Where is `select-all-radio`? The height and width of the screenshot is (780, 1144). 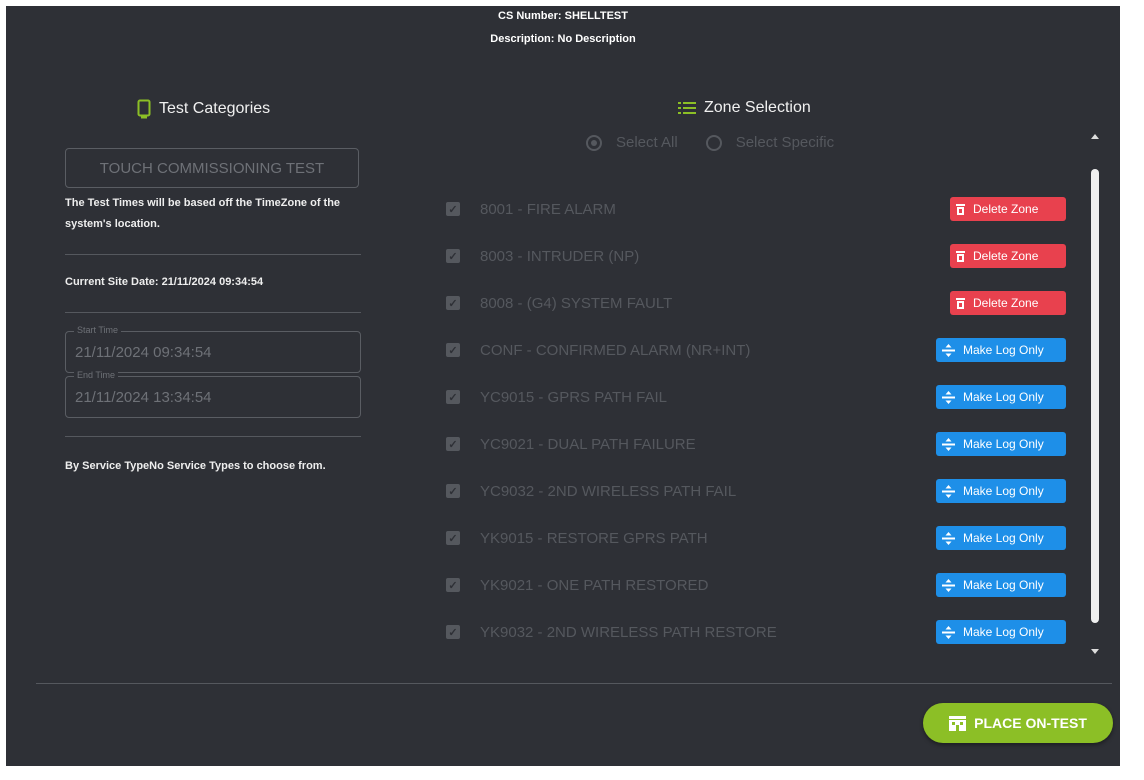 select-all-radio is located at coordinates (594, 142).